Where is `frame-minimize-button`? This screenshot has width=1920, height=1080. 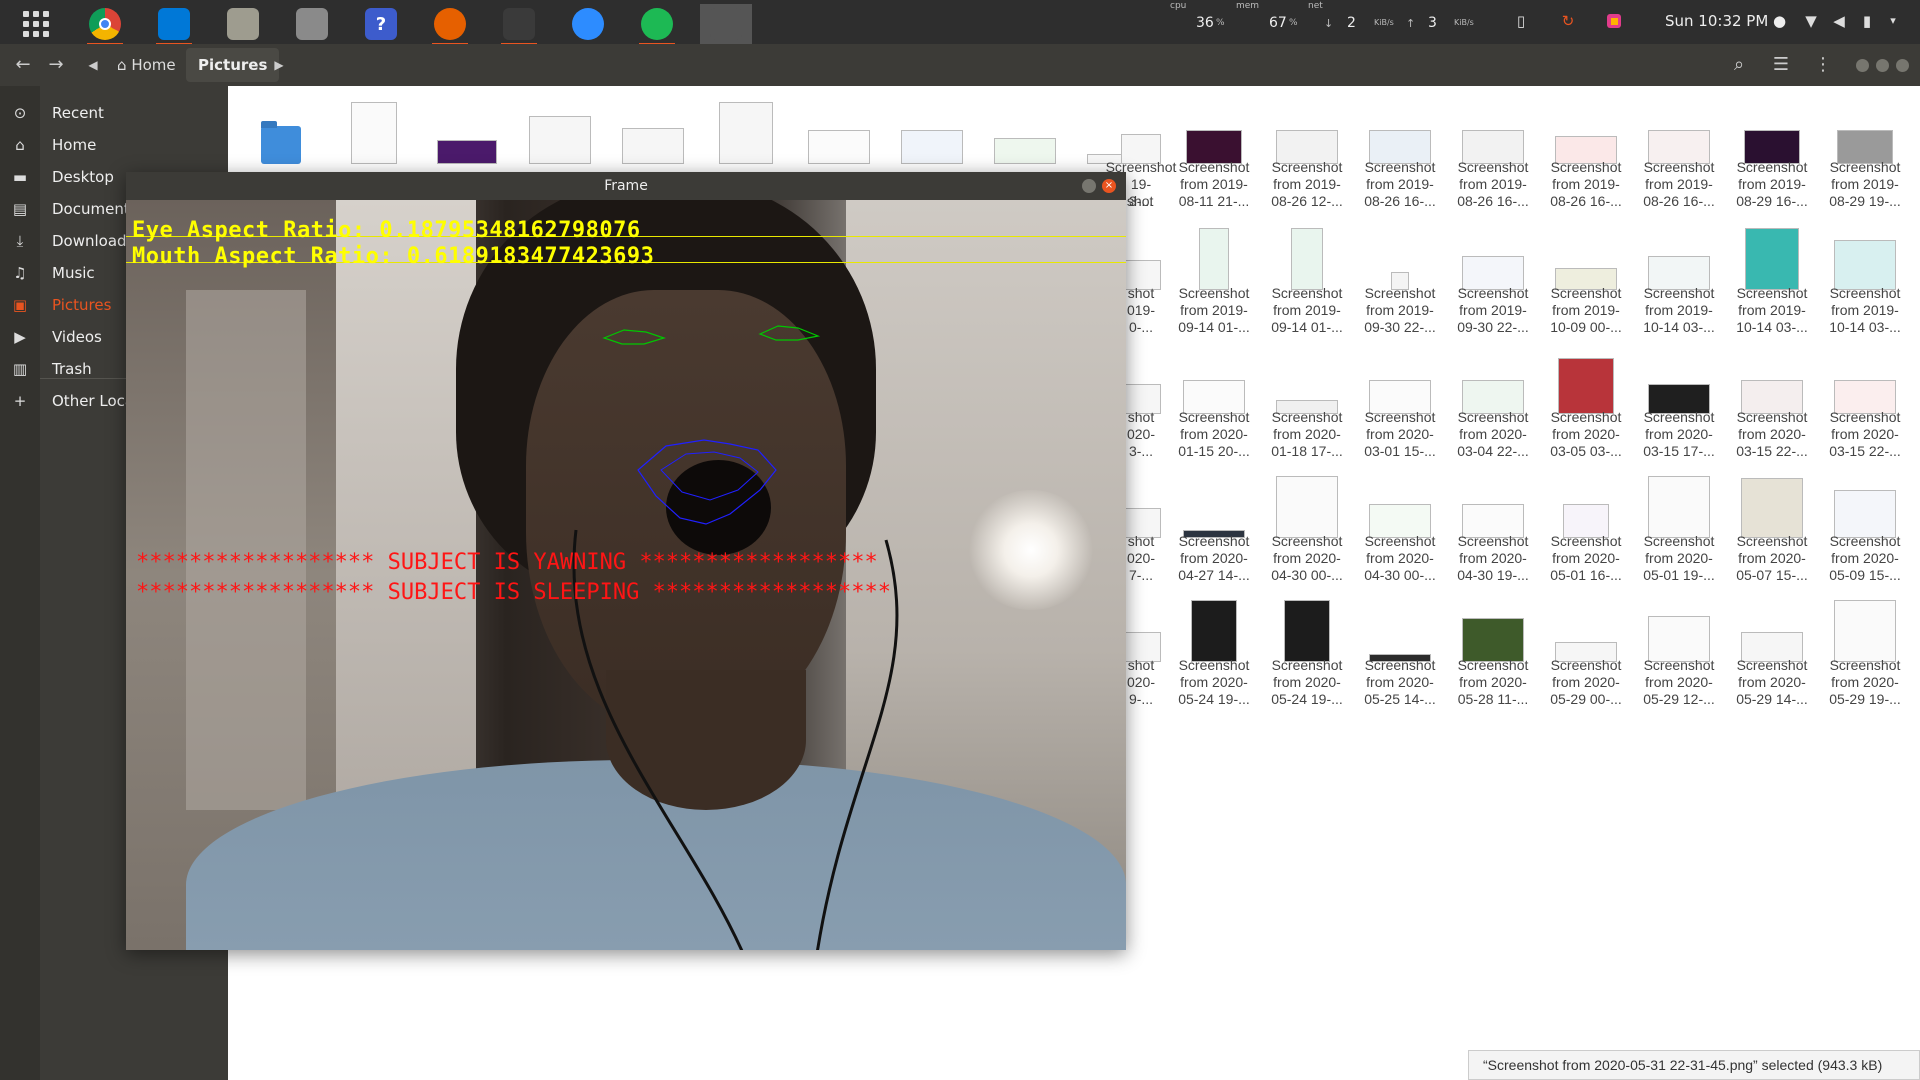 frame-minimize-button is located at coordinates (1089, 186).